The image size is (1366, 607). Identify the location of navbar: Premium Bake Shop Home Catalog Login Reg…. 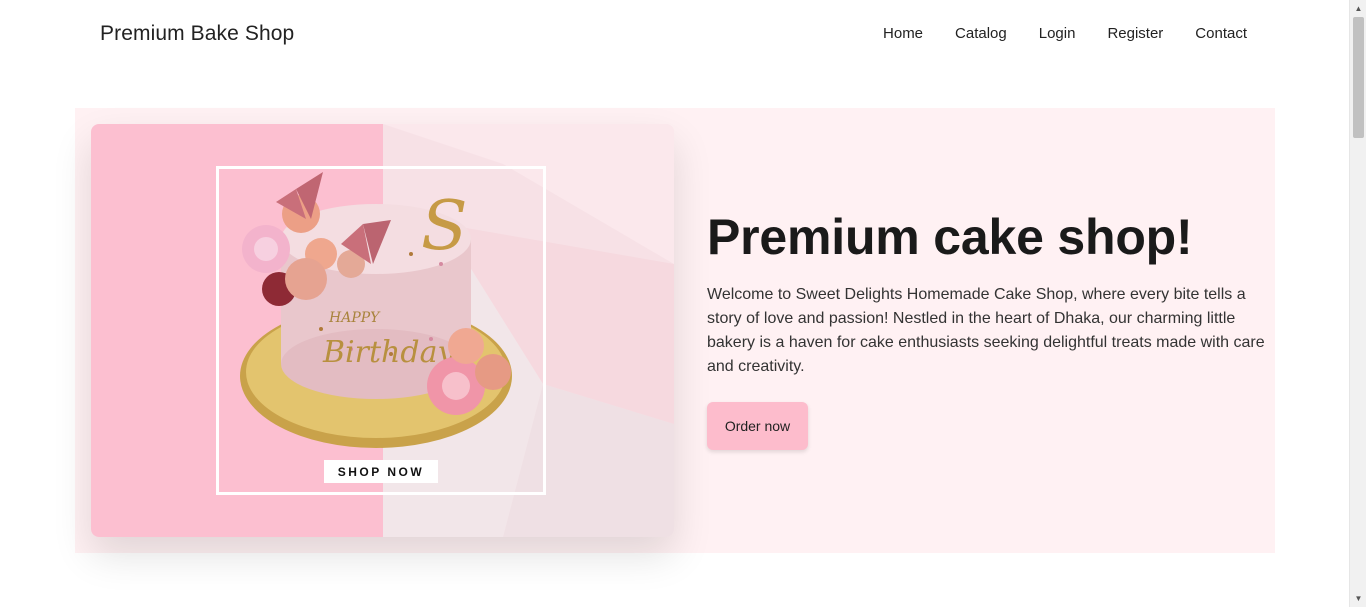
(674, 35).